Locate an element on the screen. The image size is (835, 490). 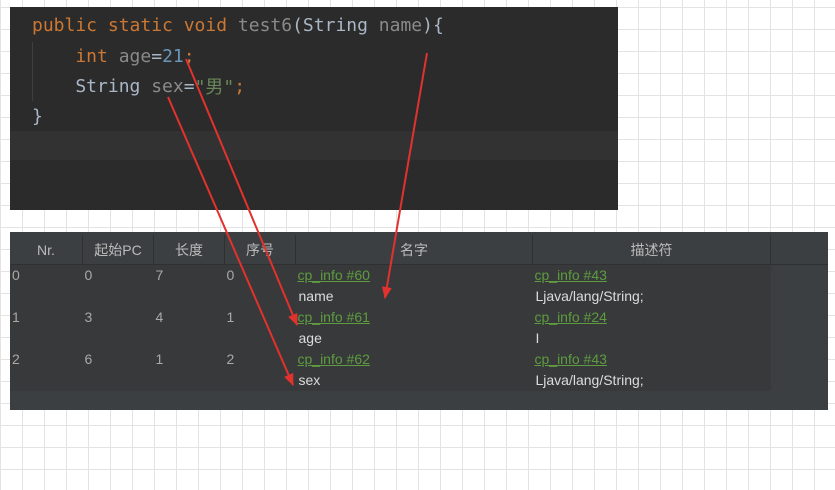
name-cp-link: cp_info #61 is located at coordinates (415, 317).